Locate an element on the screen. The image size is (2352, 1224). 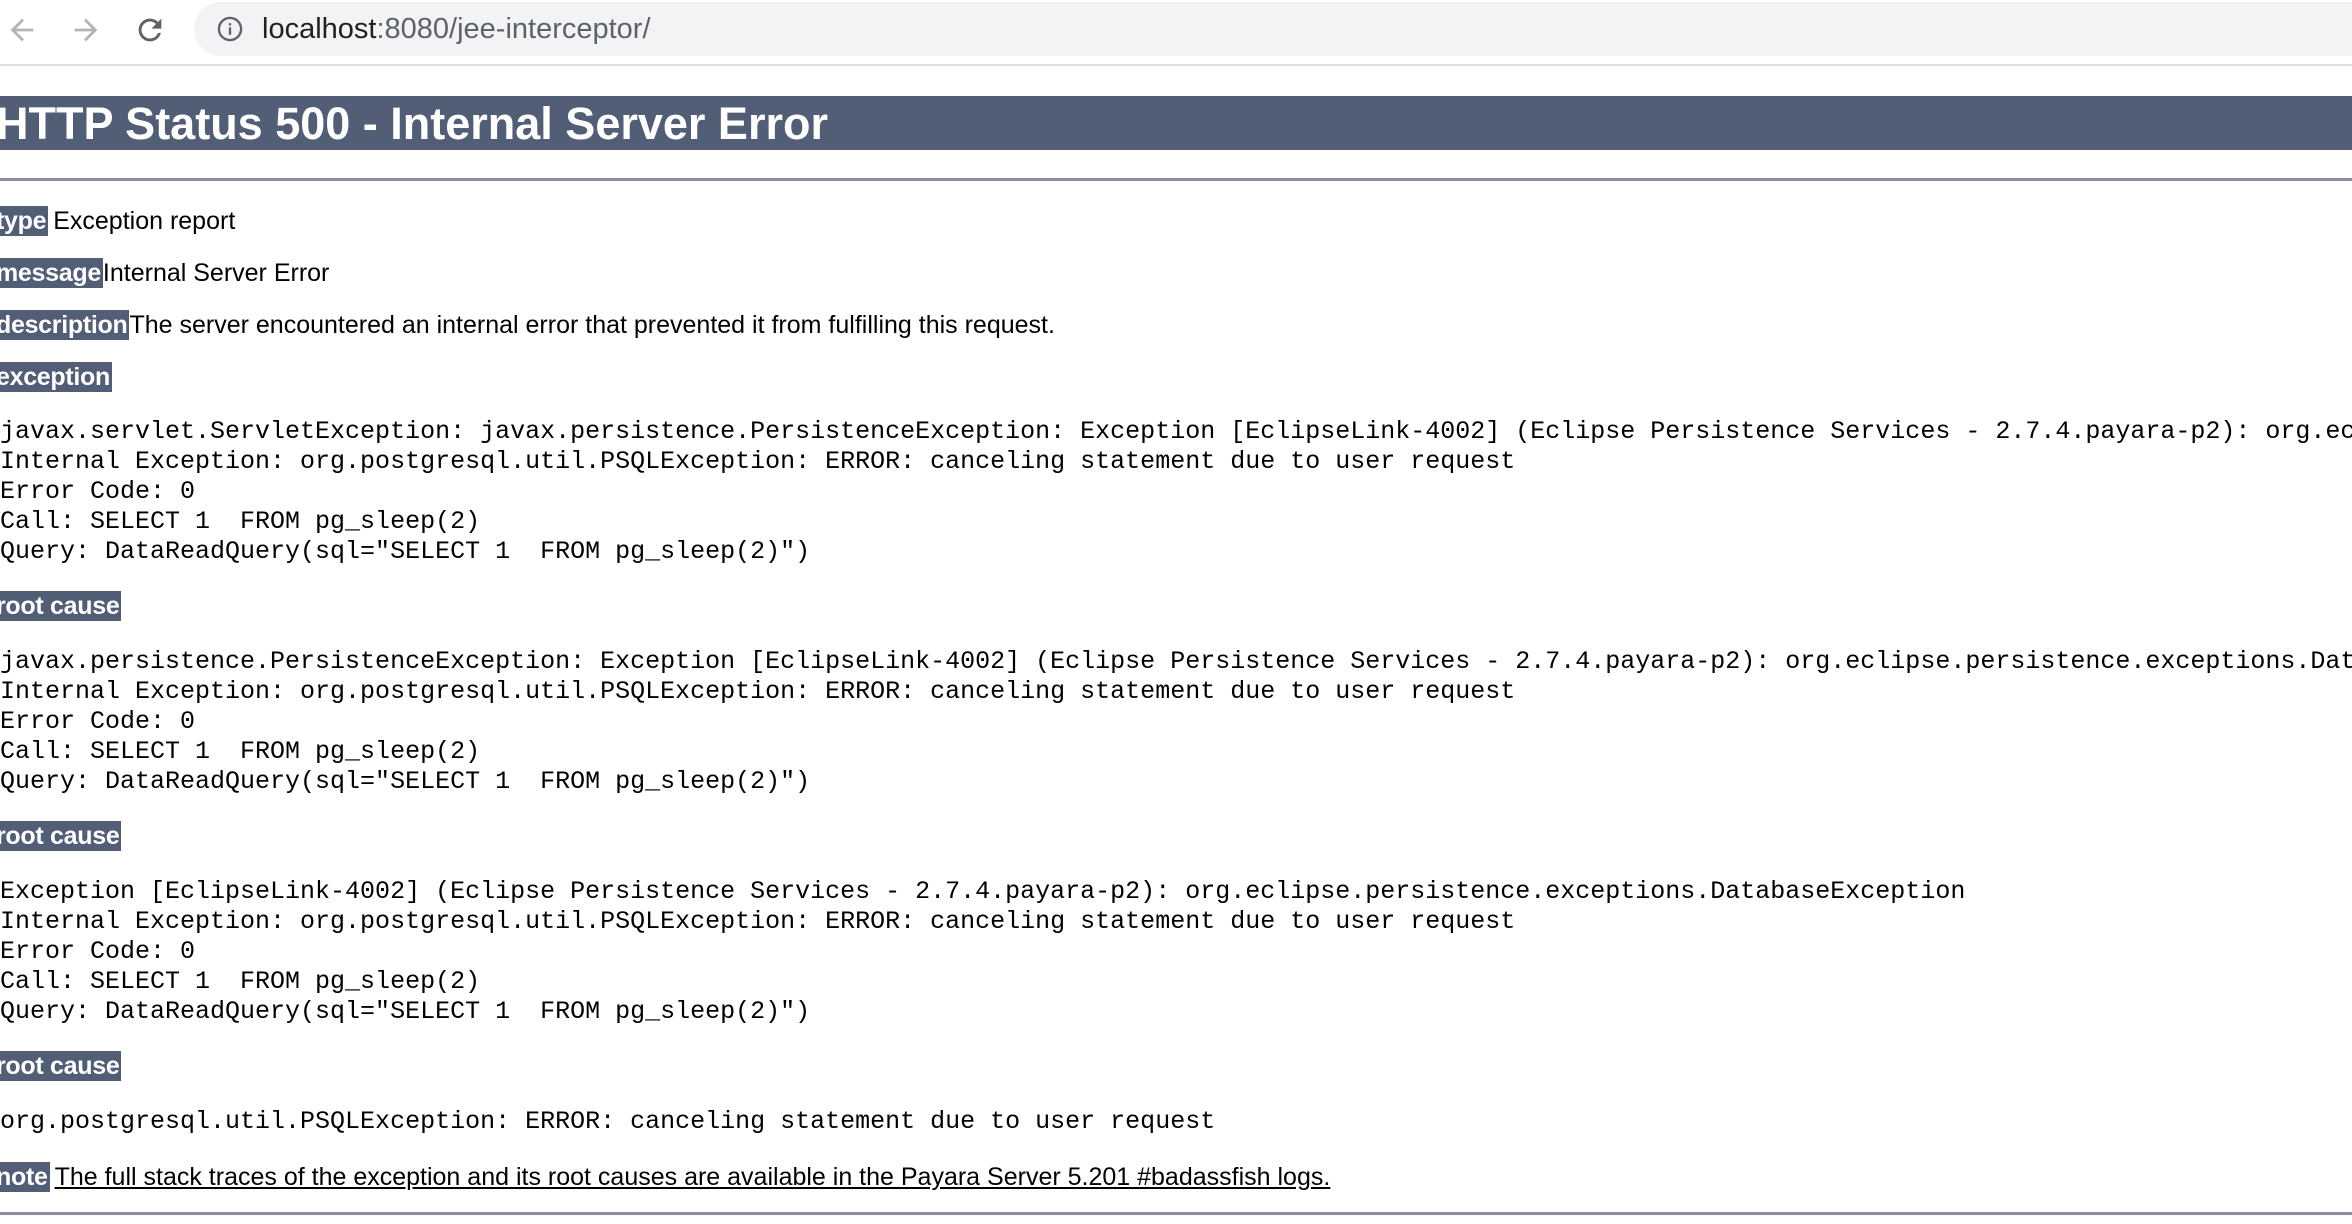
message-value: Internal Server Error is located at coordinates (216, 273).